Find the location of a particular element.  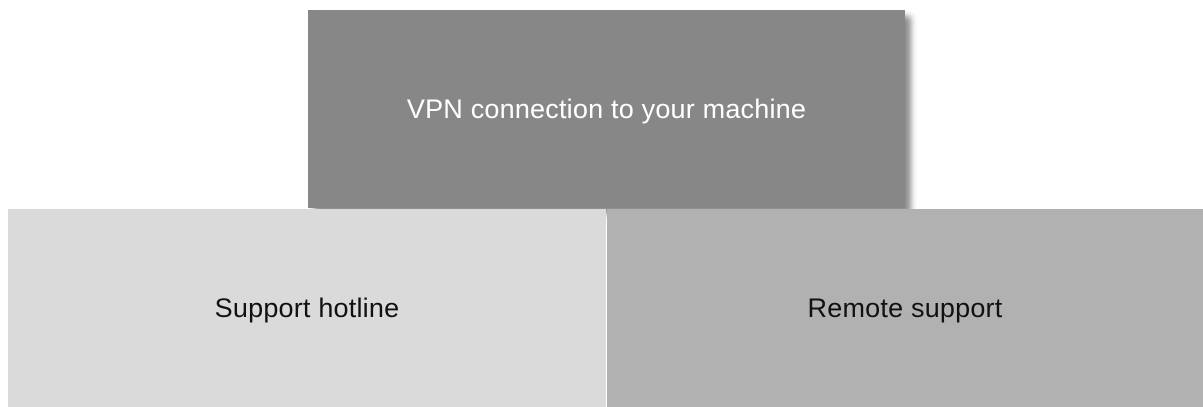

support-hotline-label: Support hotline is located at coordinates (307, 307).